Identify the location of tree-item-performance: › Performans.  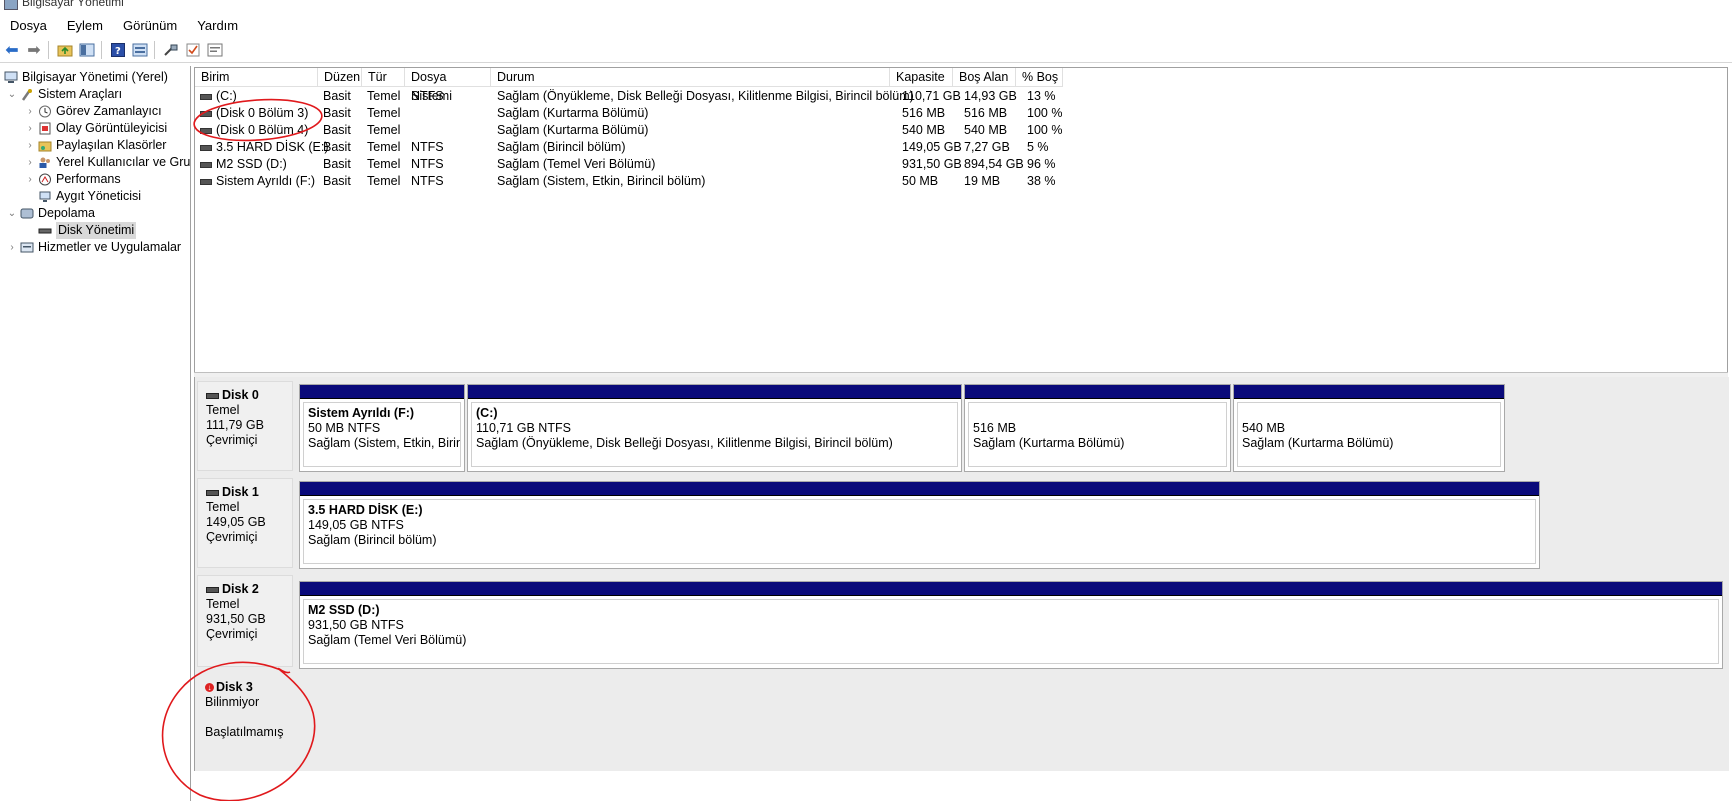
(72, 179).